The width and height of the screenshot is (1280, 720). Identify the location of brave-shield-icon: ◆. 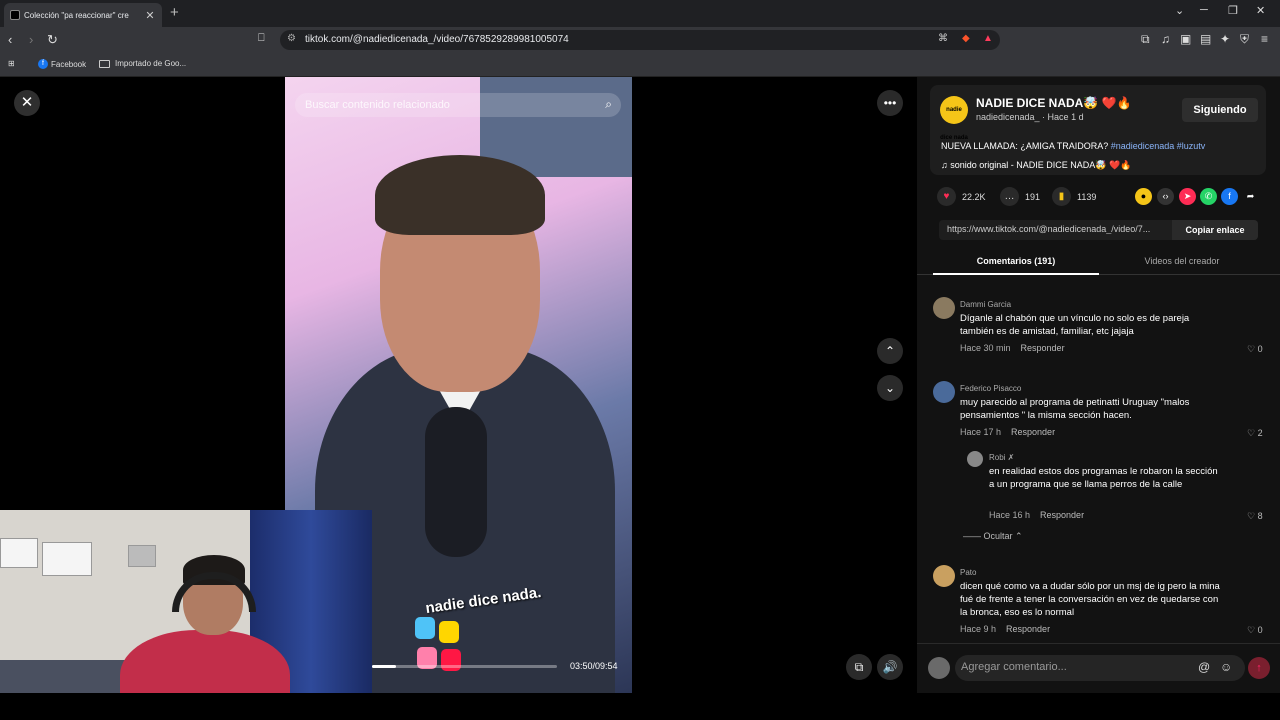
(966, 38).